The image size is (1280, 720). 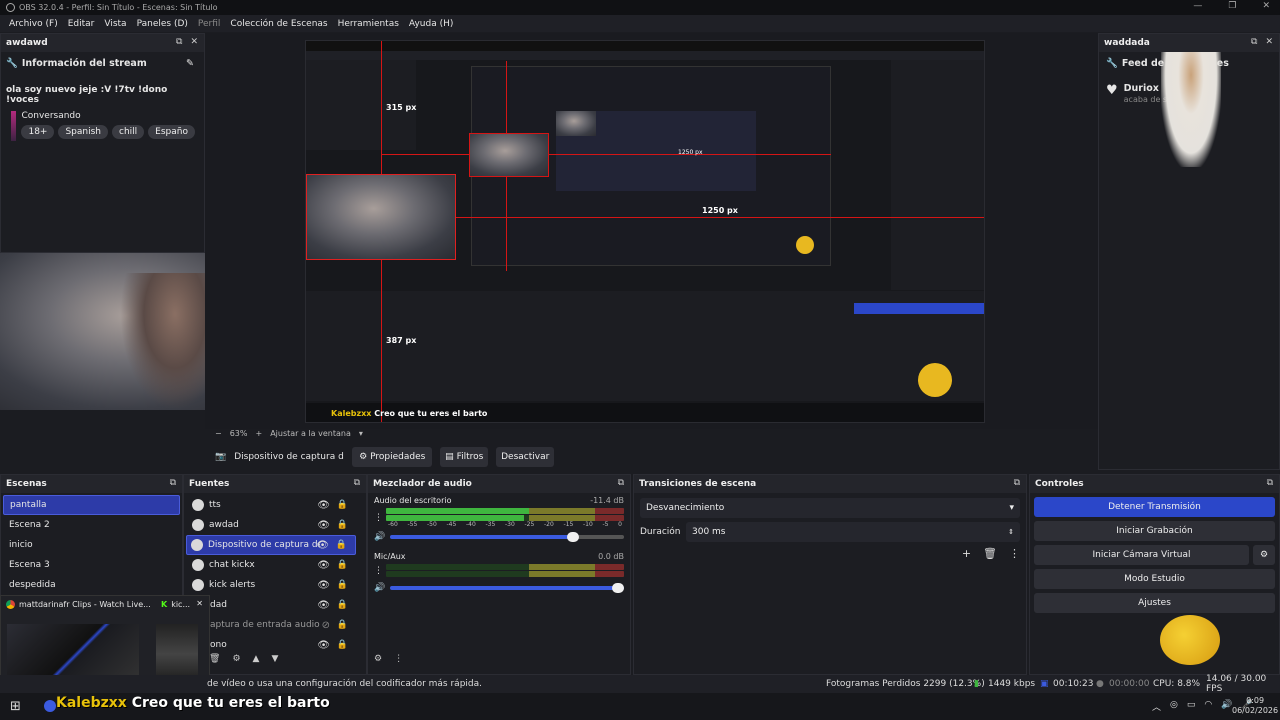 I want to click on start-recording-button: Iniciar Grabación, so click(x=1154, y=531).